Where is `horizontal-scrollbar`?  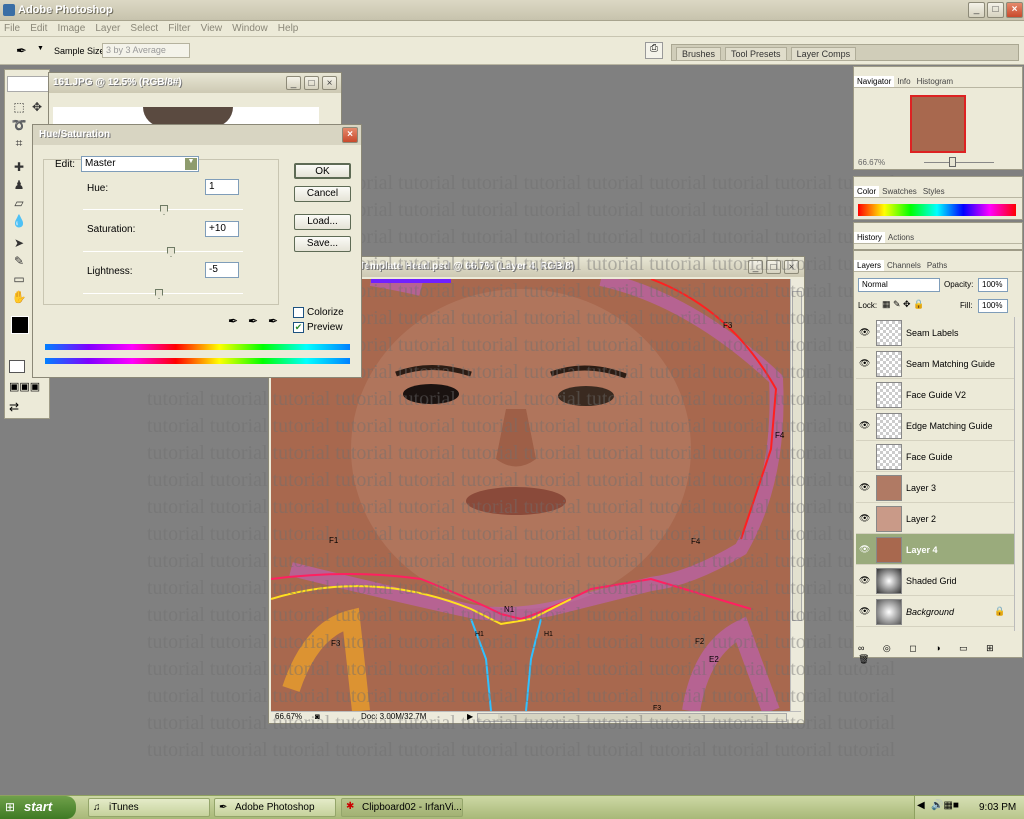 horizontal-scrollbar is located at coordinates (632, 717).